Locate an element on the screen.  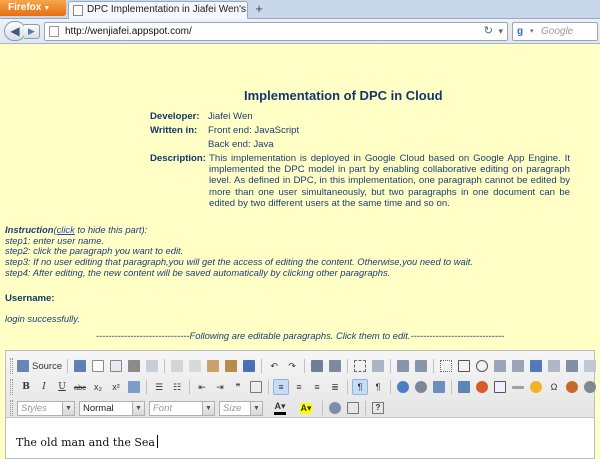
redo-button: ↷ is located at coordinates (292, 366).